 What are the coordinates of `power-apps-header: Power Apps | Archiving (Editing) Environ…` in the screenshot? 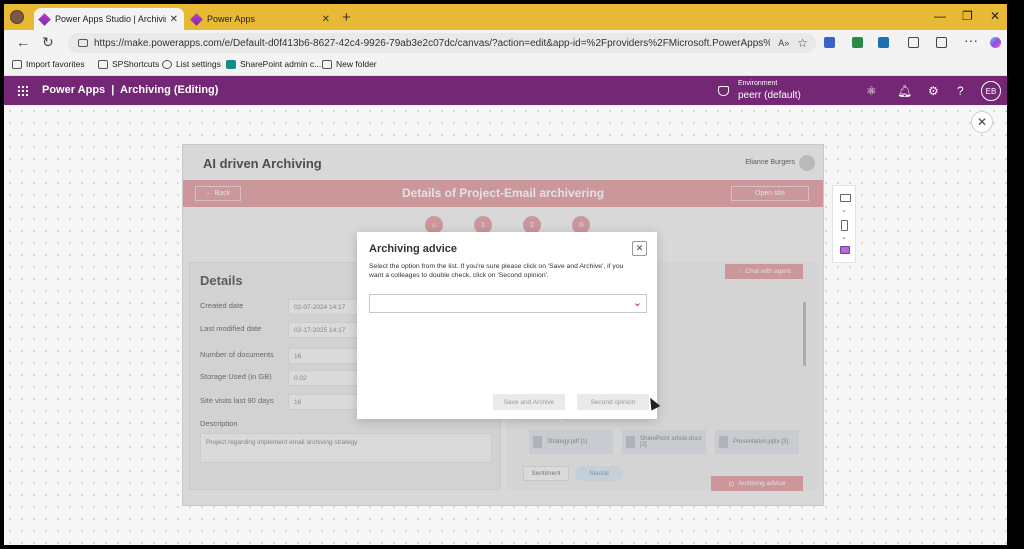 It's located at (505, 90).